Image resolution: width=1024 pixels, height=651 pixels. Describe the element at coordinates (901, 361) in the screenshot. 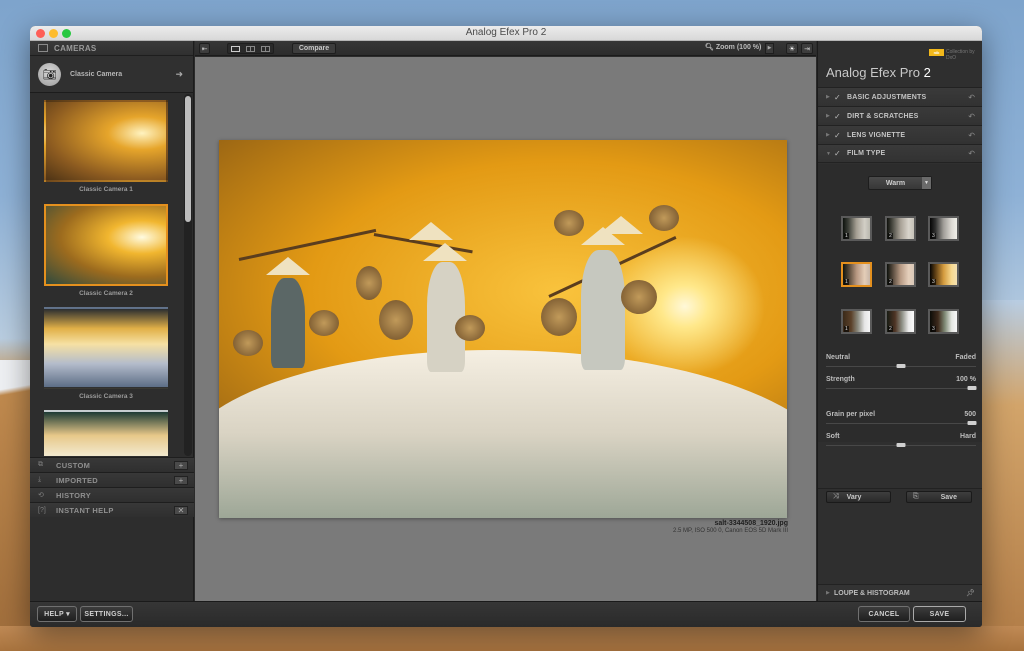

I see `neutral-faded-slider: Neutral Faded` at that location.